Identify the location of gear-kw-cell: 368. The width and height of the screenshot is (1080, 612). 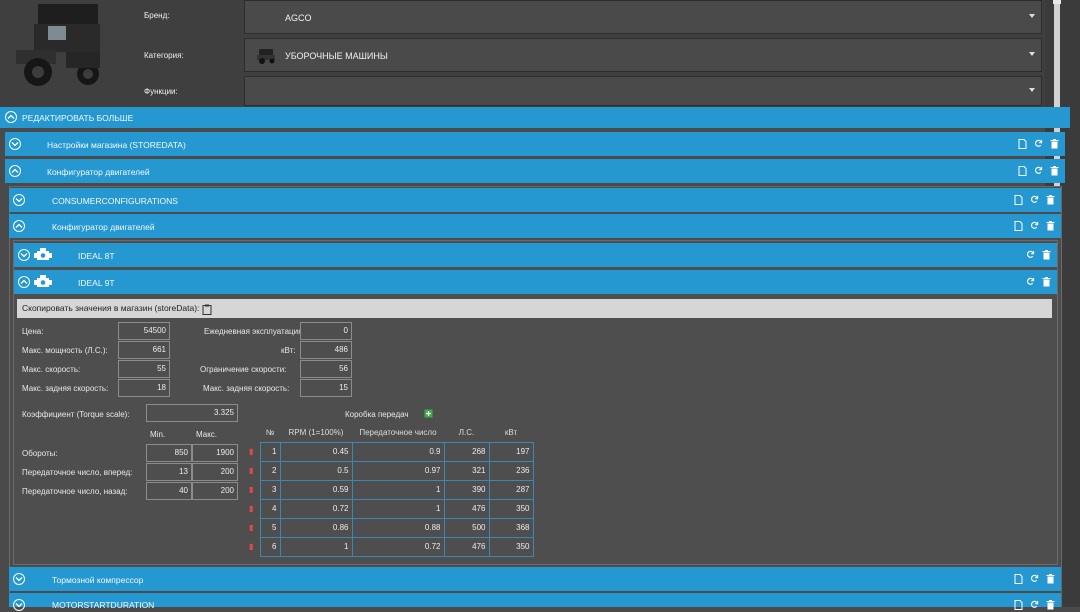
(511, 527).